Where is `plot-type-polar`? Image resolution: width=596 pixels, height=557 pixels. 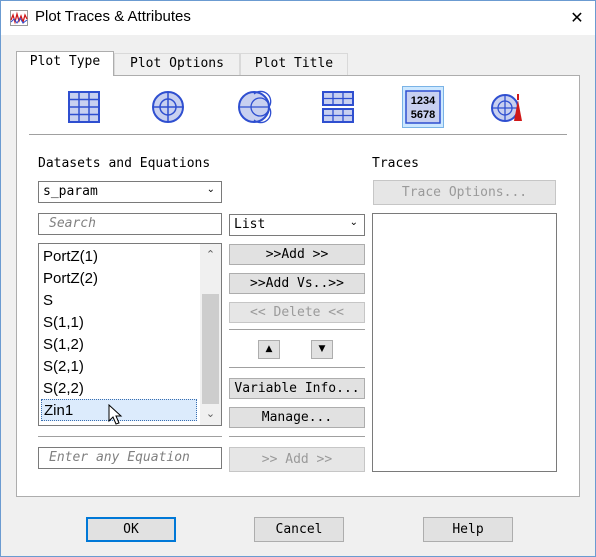 plot-type-polar is located at coordinates (168, 107).